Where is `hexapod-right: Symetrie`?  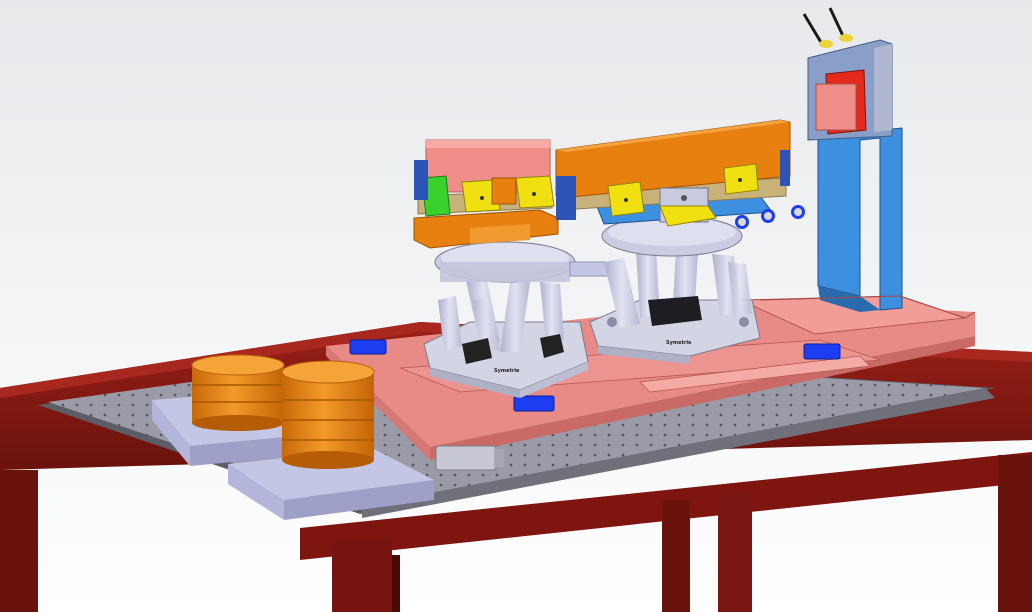 hexapod-right: Symetrie is located at coordinates (675, 289).